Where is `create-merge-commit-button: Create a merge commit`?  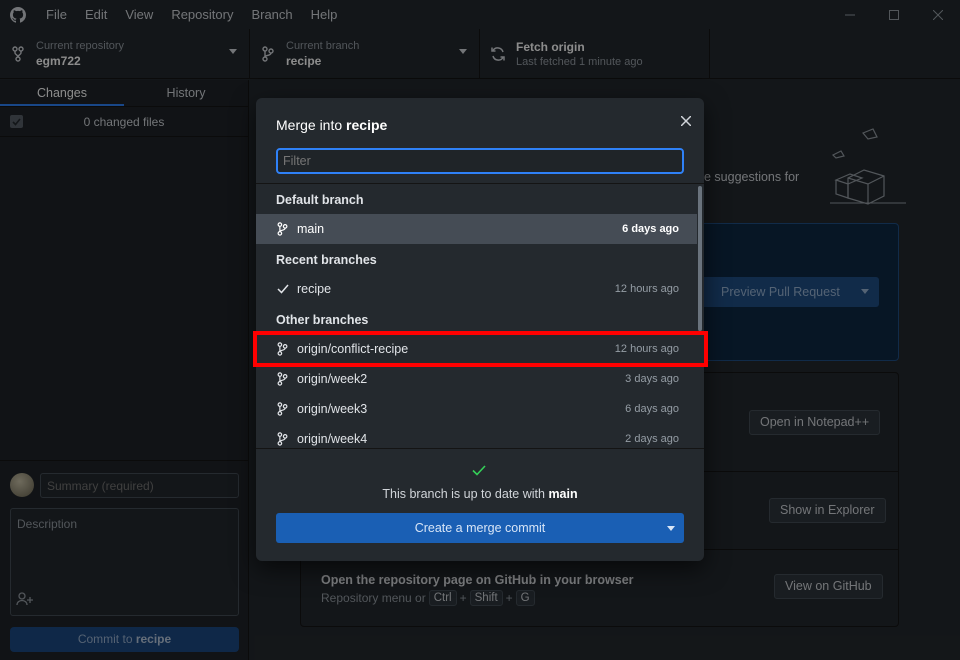
create-merge-commit-button: Create a merge commit is located at coordinates (480, 528).